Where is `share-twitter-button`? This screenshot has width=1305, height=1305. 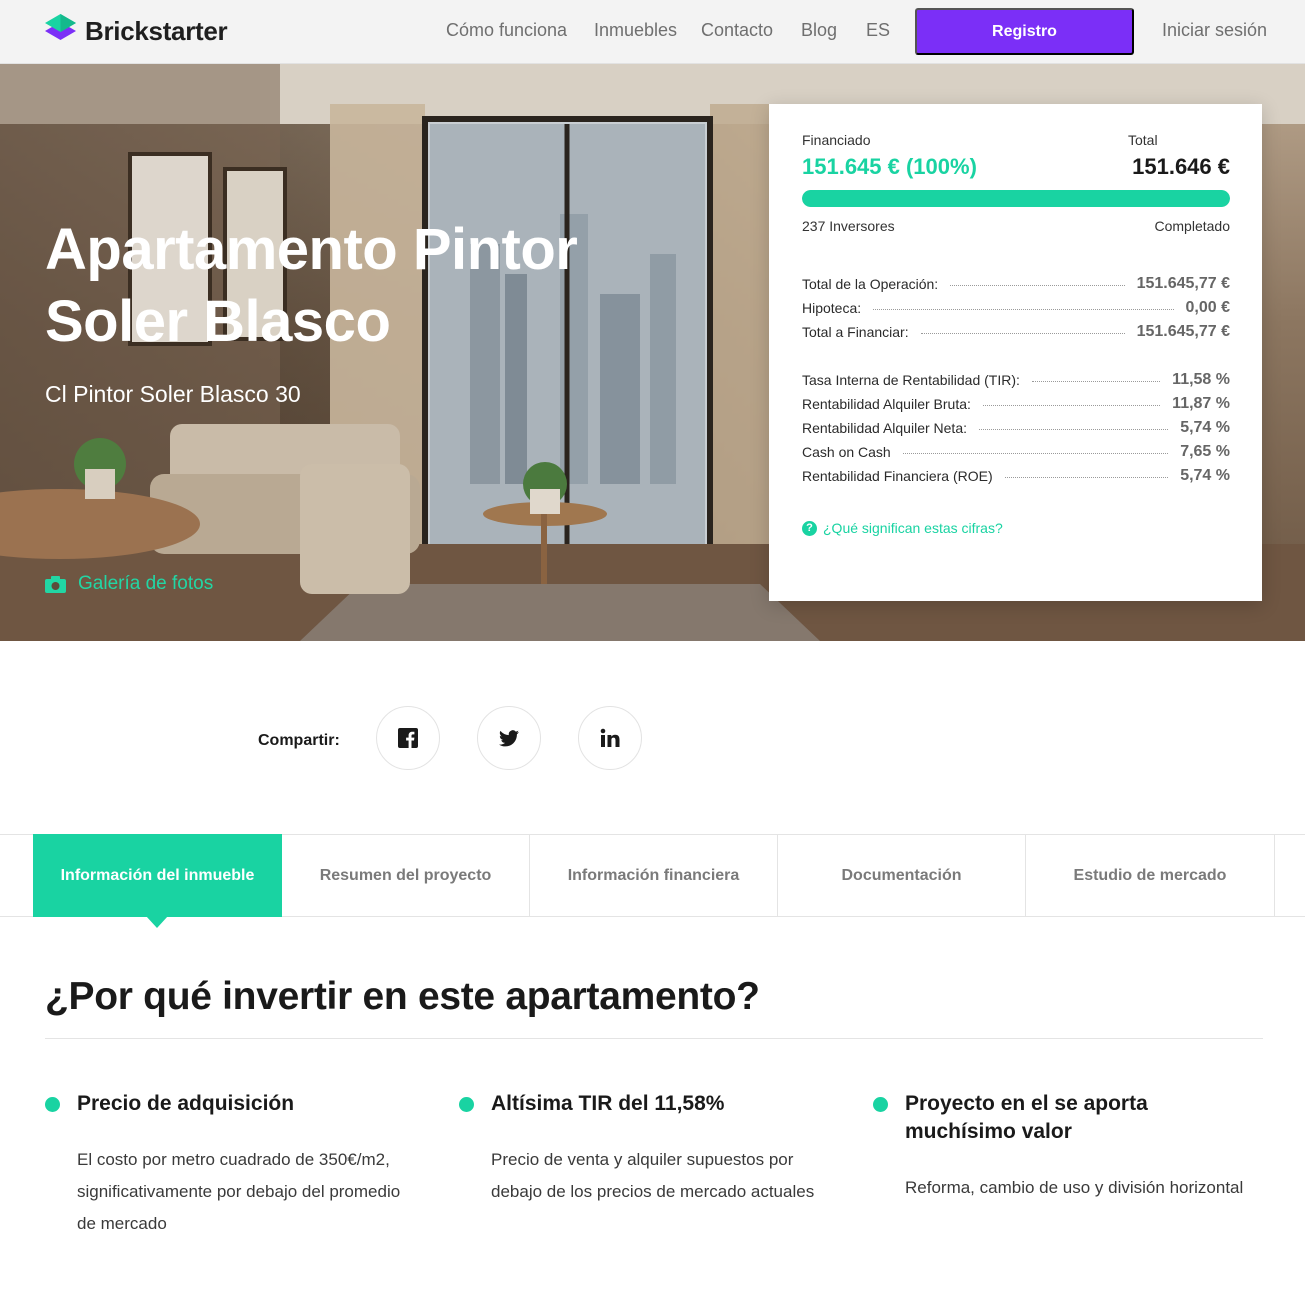
share-twitter-button is located at coordinates (509, 738).